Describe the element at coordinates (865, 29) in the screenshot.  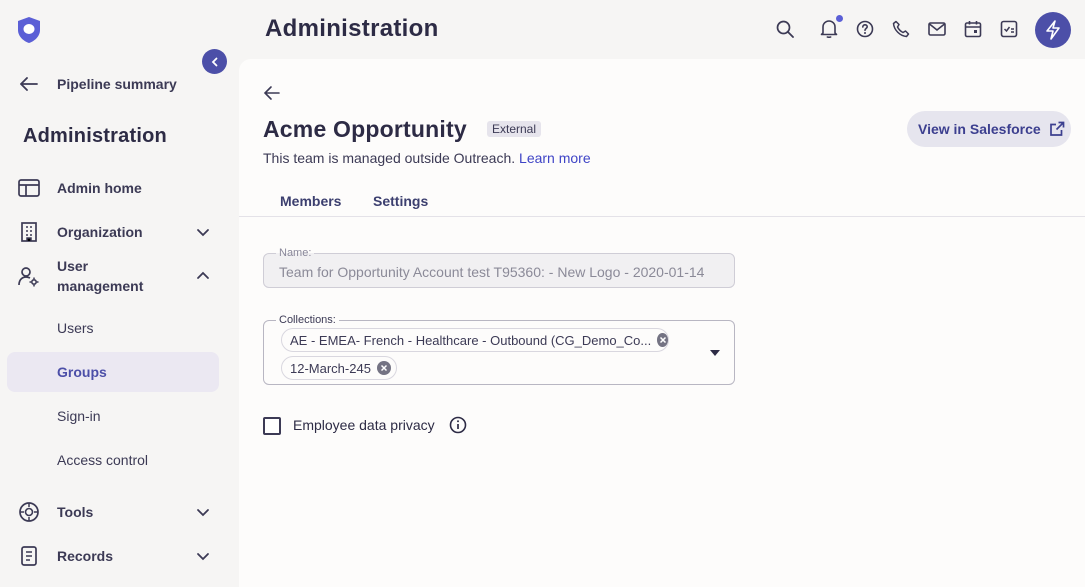
I see `help-icon` at that location.